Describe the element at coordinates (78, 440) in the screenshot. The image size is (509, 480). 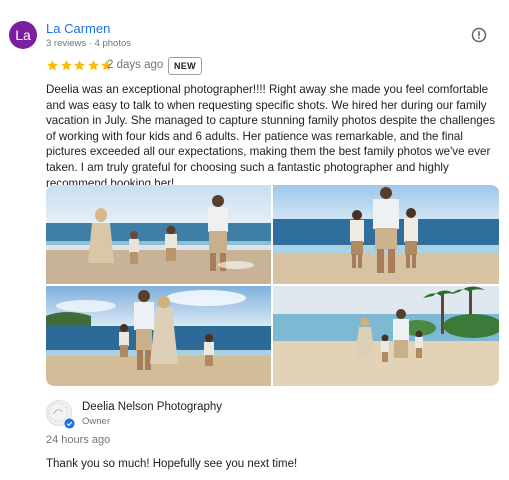
I see `owner-response-time: 24 hours ago` at that location.